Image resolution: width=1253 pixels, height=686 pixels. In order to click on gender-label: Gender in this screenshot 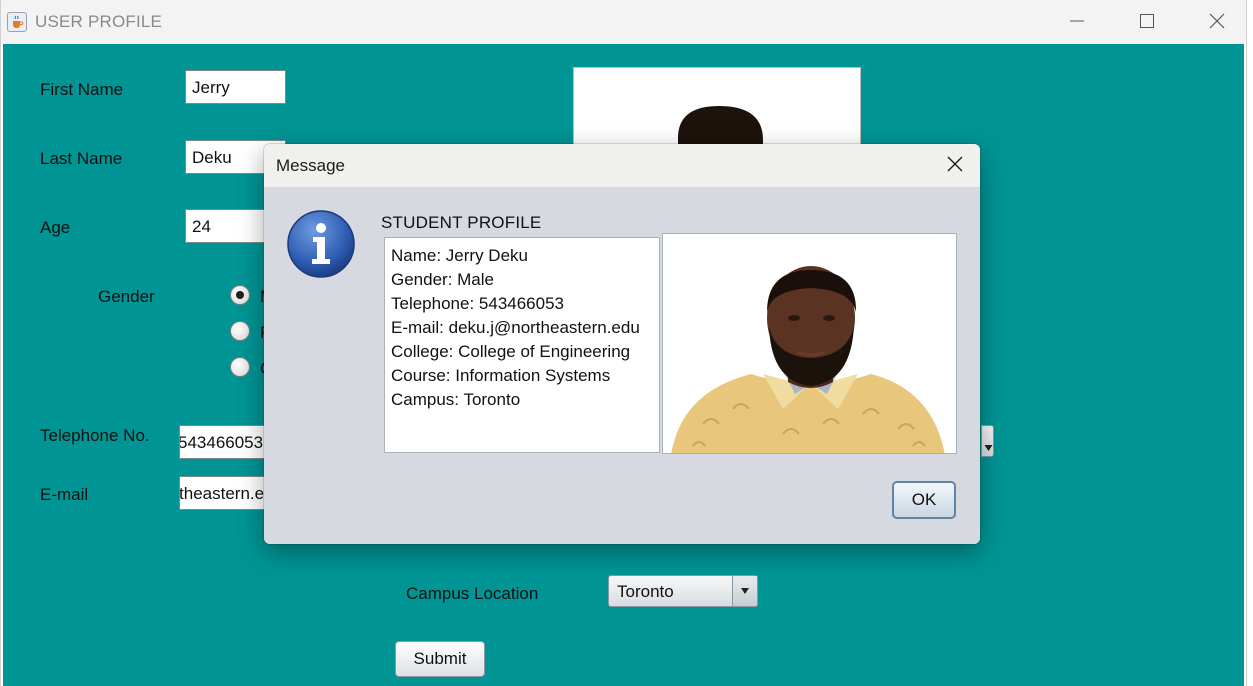, I will do `click(126, 296)`.